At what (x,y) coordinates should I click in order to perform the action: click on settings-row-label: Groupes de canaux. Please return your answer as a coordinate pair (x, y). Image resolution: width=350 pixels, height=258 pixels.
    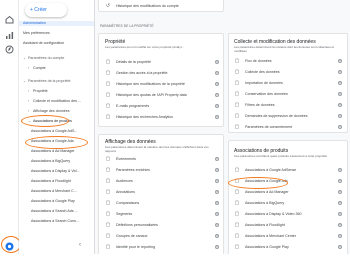
    Looking at the image, I should click on (132, 236).